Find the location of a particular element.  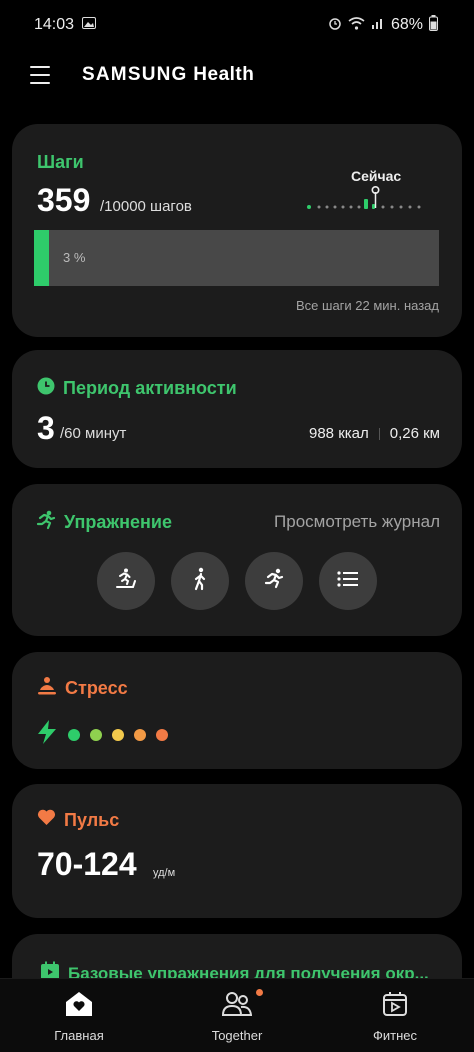

exercise-title: Упражнение is located at coordinates (118, 522).